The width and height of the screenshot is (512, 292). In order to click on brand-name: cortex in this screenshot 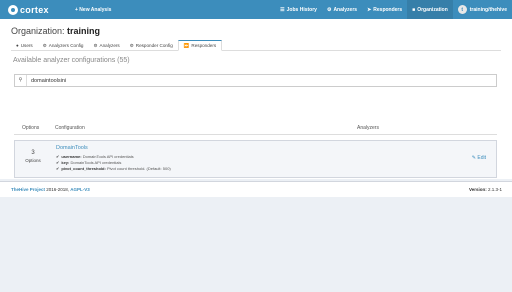, I will do `click(34, 9)`.